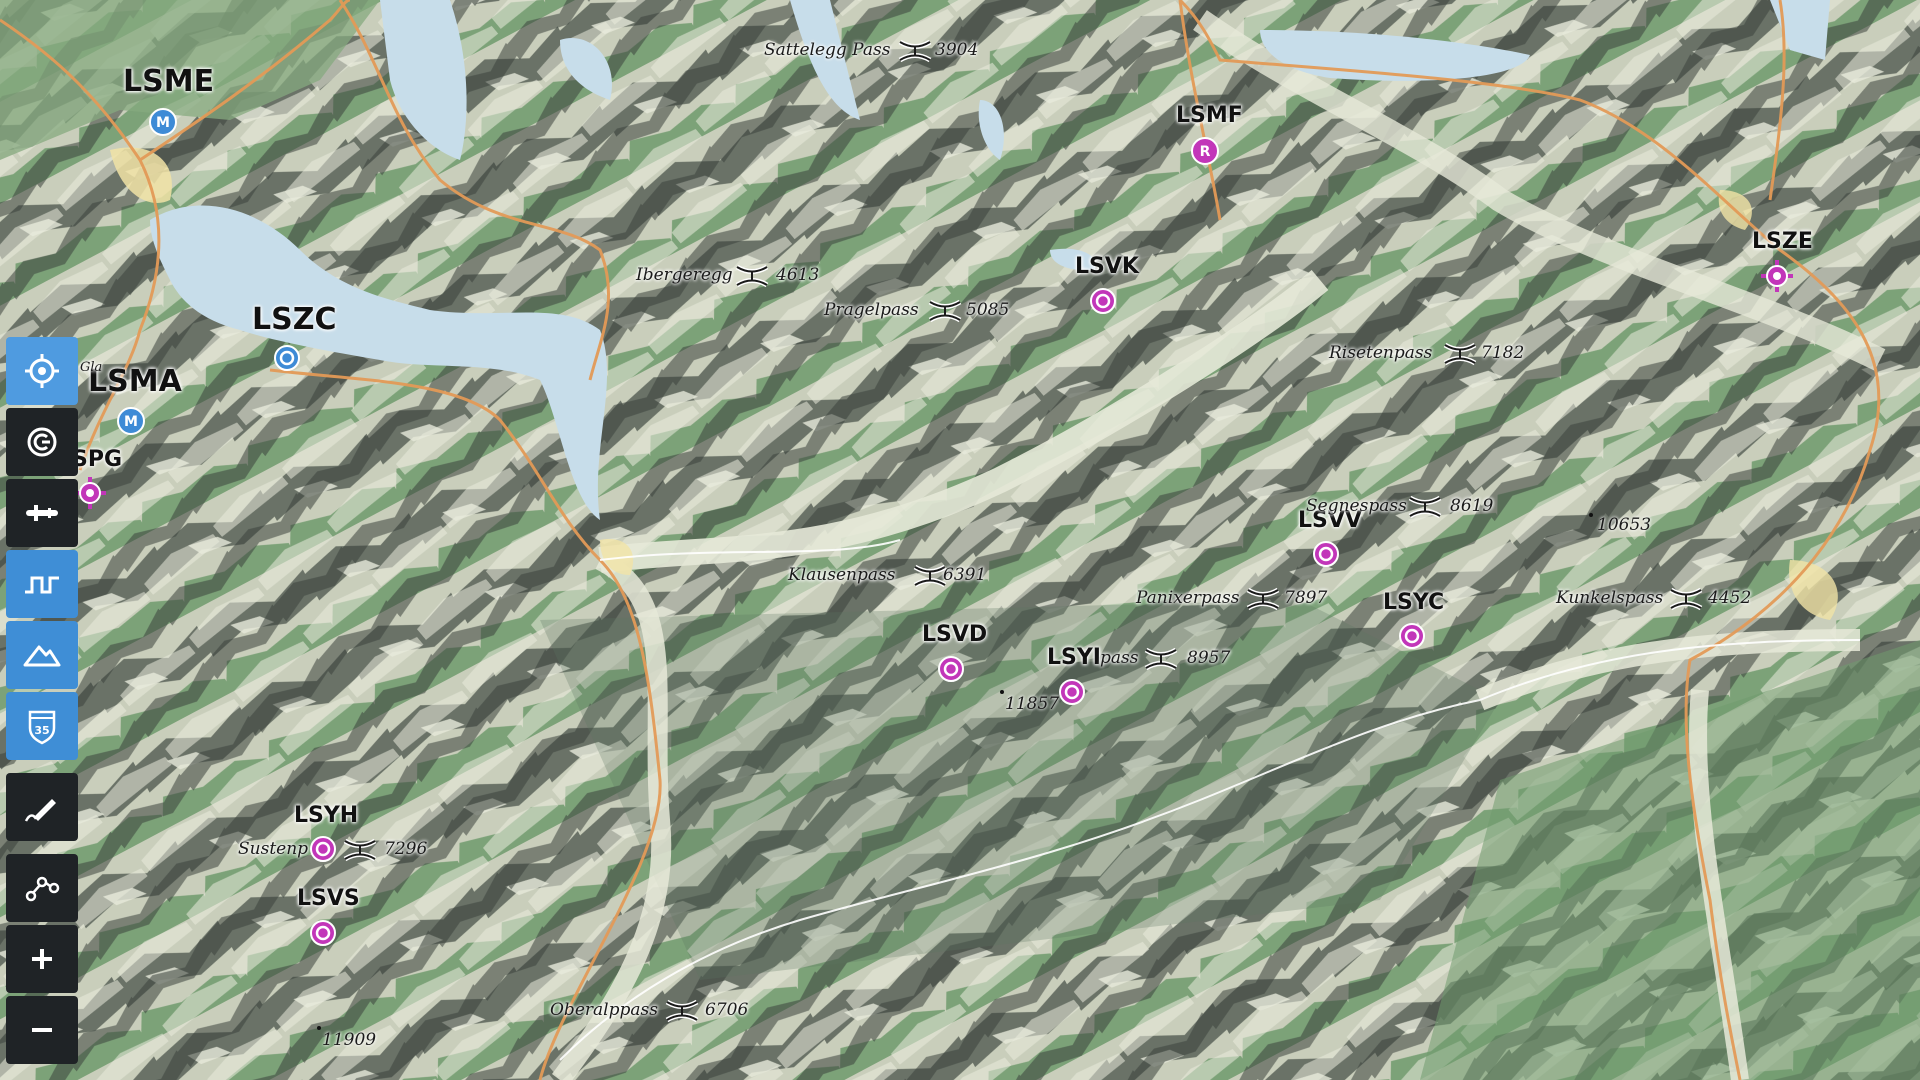 The height and width of the screenshot is (1080, 1920). What do you see at coordinates (1503, 353) in the screenshot?
I see `pass-altitude-label: 7182` at bounding box center [1503, 353].